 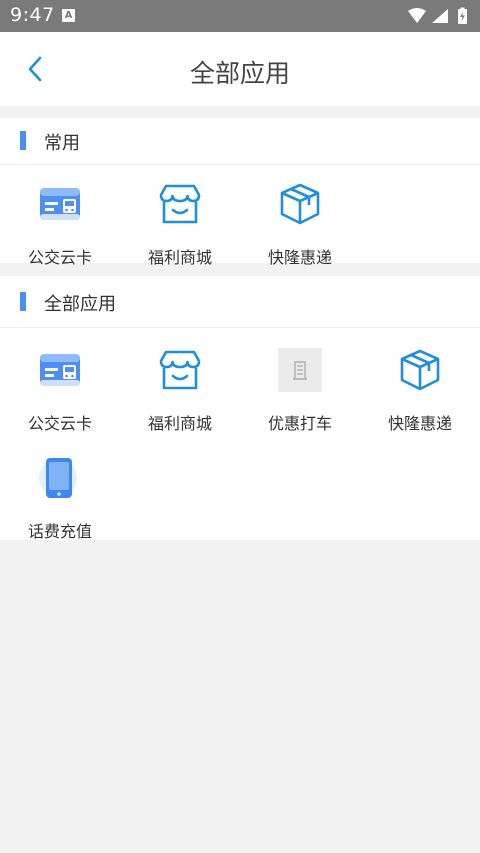 I want to click on app-header: 全部应用, so click(x=240, y=69).